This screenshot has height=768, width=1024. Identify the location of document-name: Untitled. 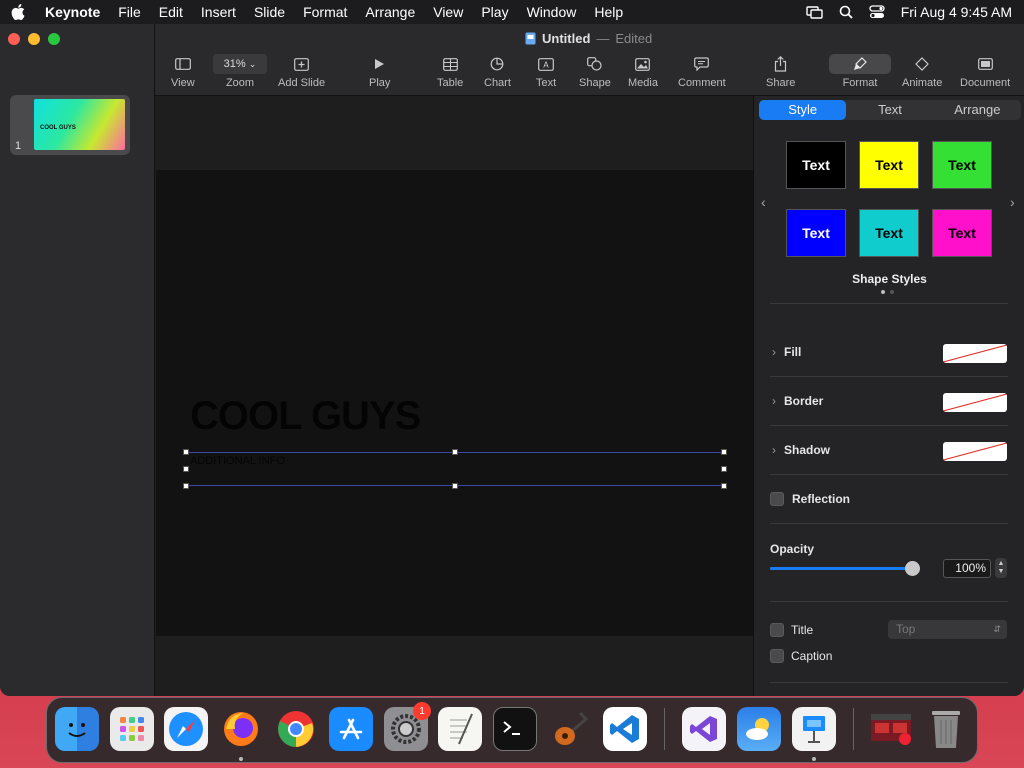
(566, 38).